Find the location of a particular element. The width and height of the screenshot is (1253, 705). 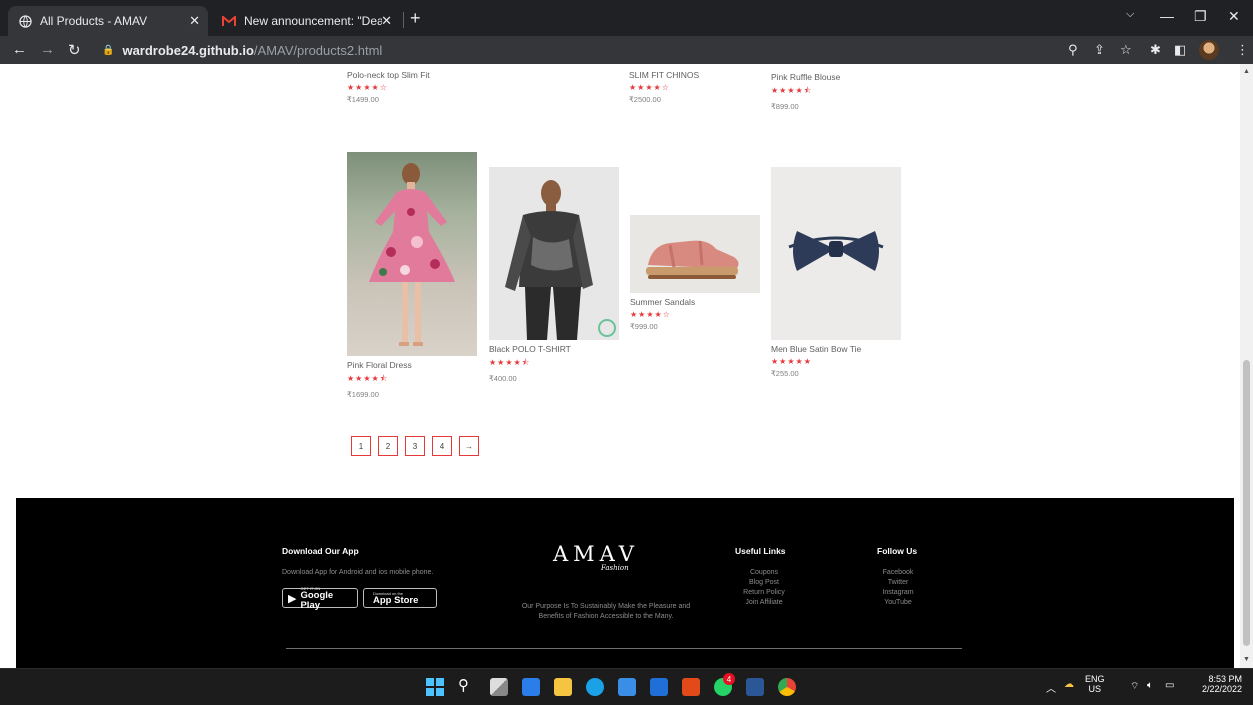

lang-secondary: US is located at coordinates (1095, 689).